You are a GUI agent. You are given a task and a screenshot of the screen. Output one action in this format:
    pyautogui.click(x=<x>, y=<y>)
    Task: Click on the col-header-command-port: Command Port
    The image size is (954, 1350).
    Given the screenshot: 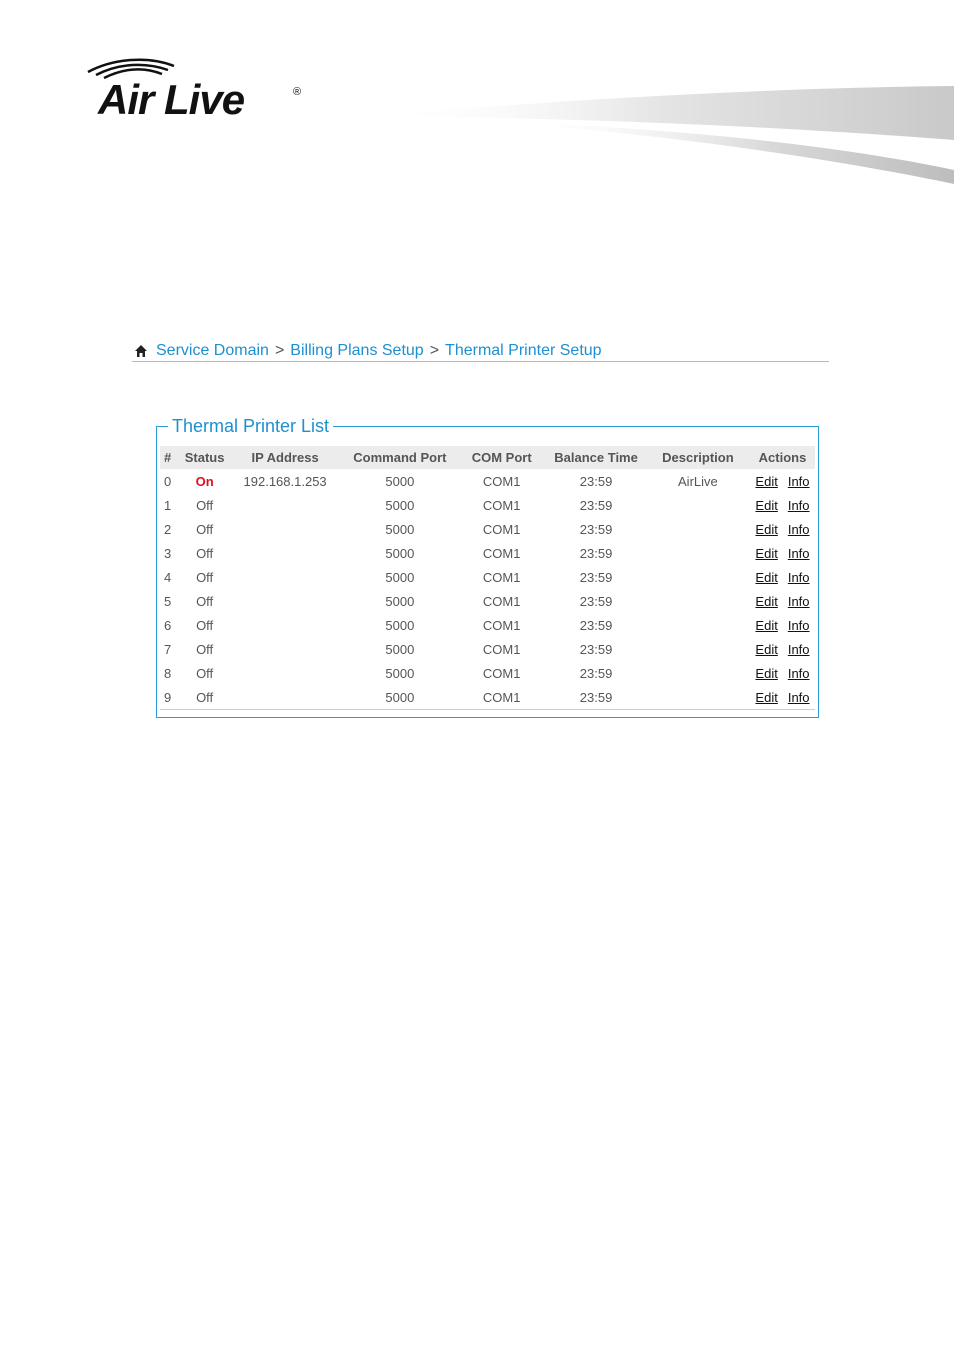 What is the action you would take?
    pyautogui.click(x=400, y=457)
    